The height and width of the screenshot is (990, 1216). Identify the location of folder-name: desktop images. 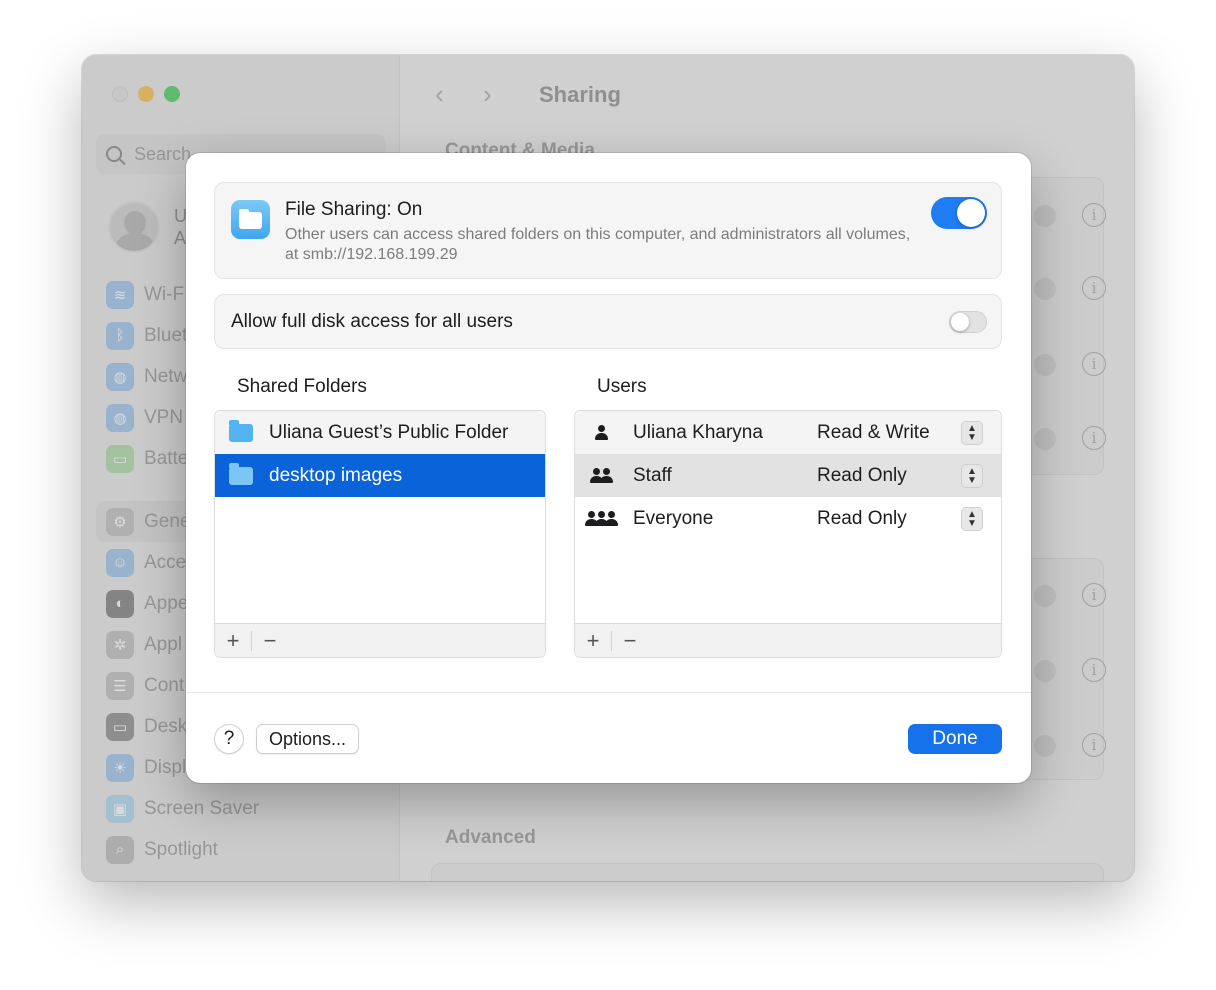
(336, 475).